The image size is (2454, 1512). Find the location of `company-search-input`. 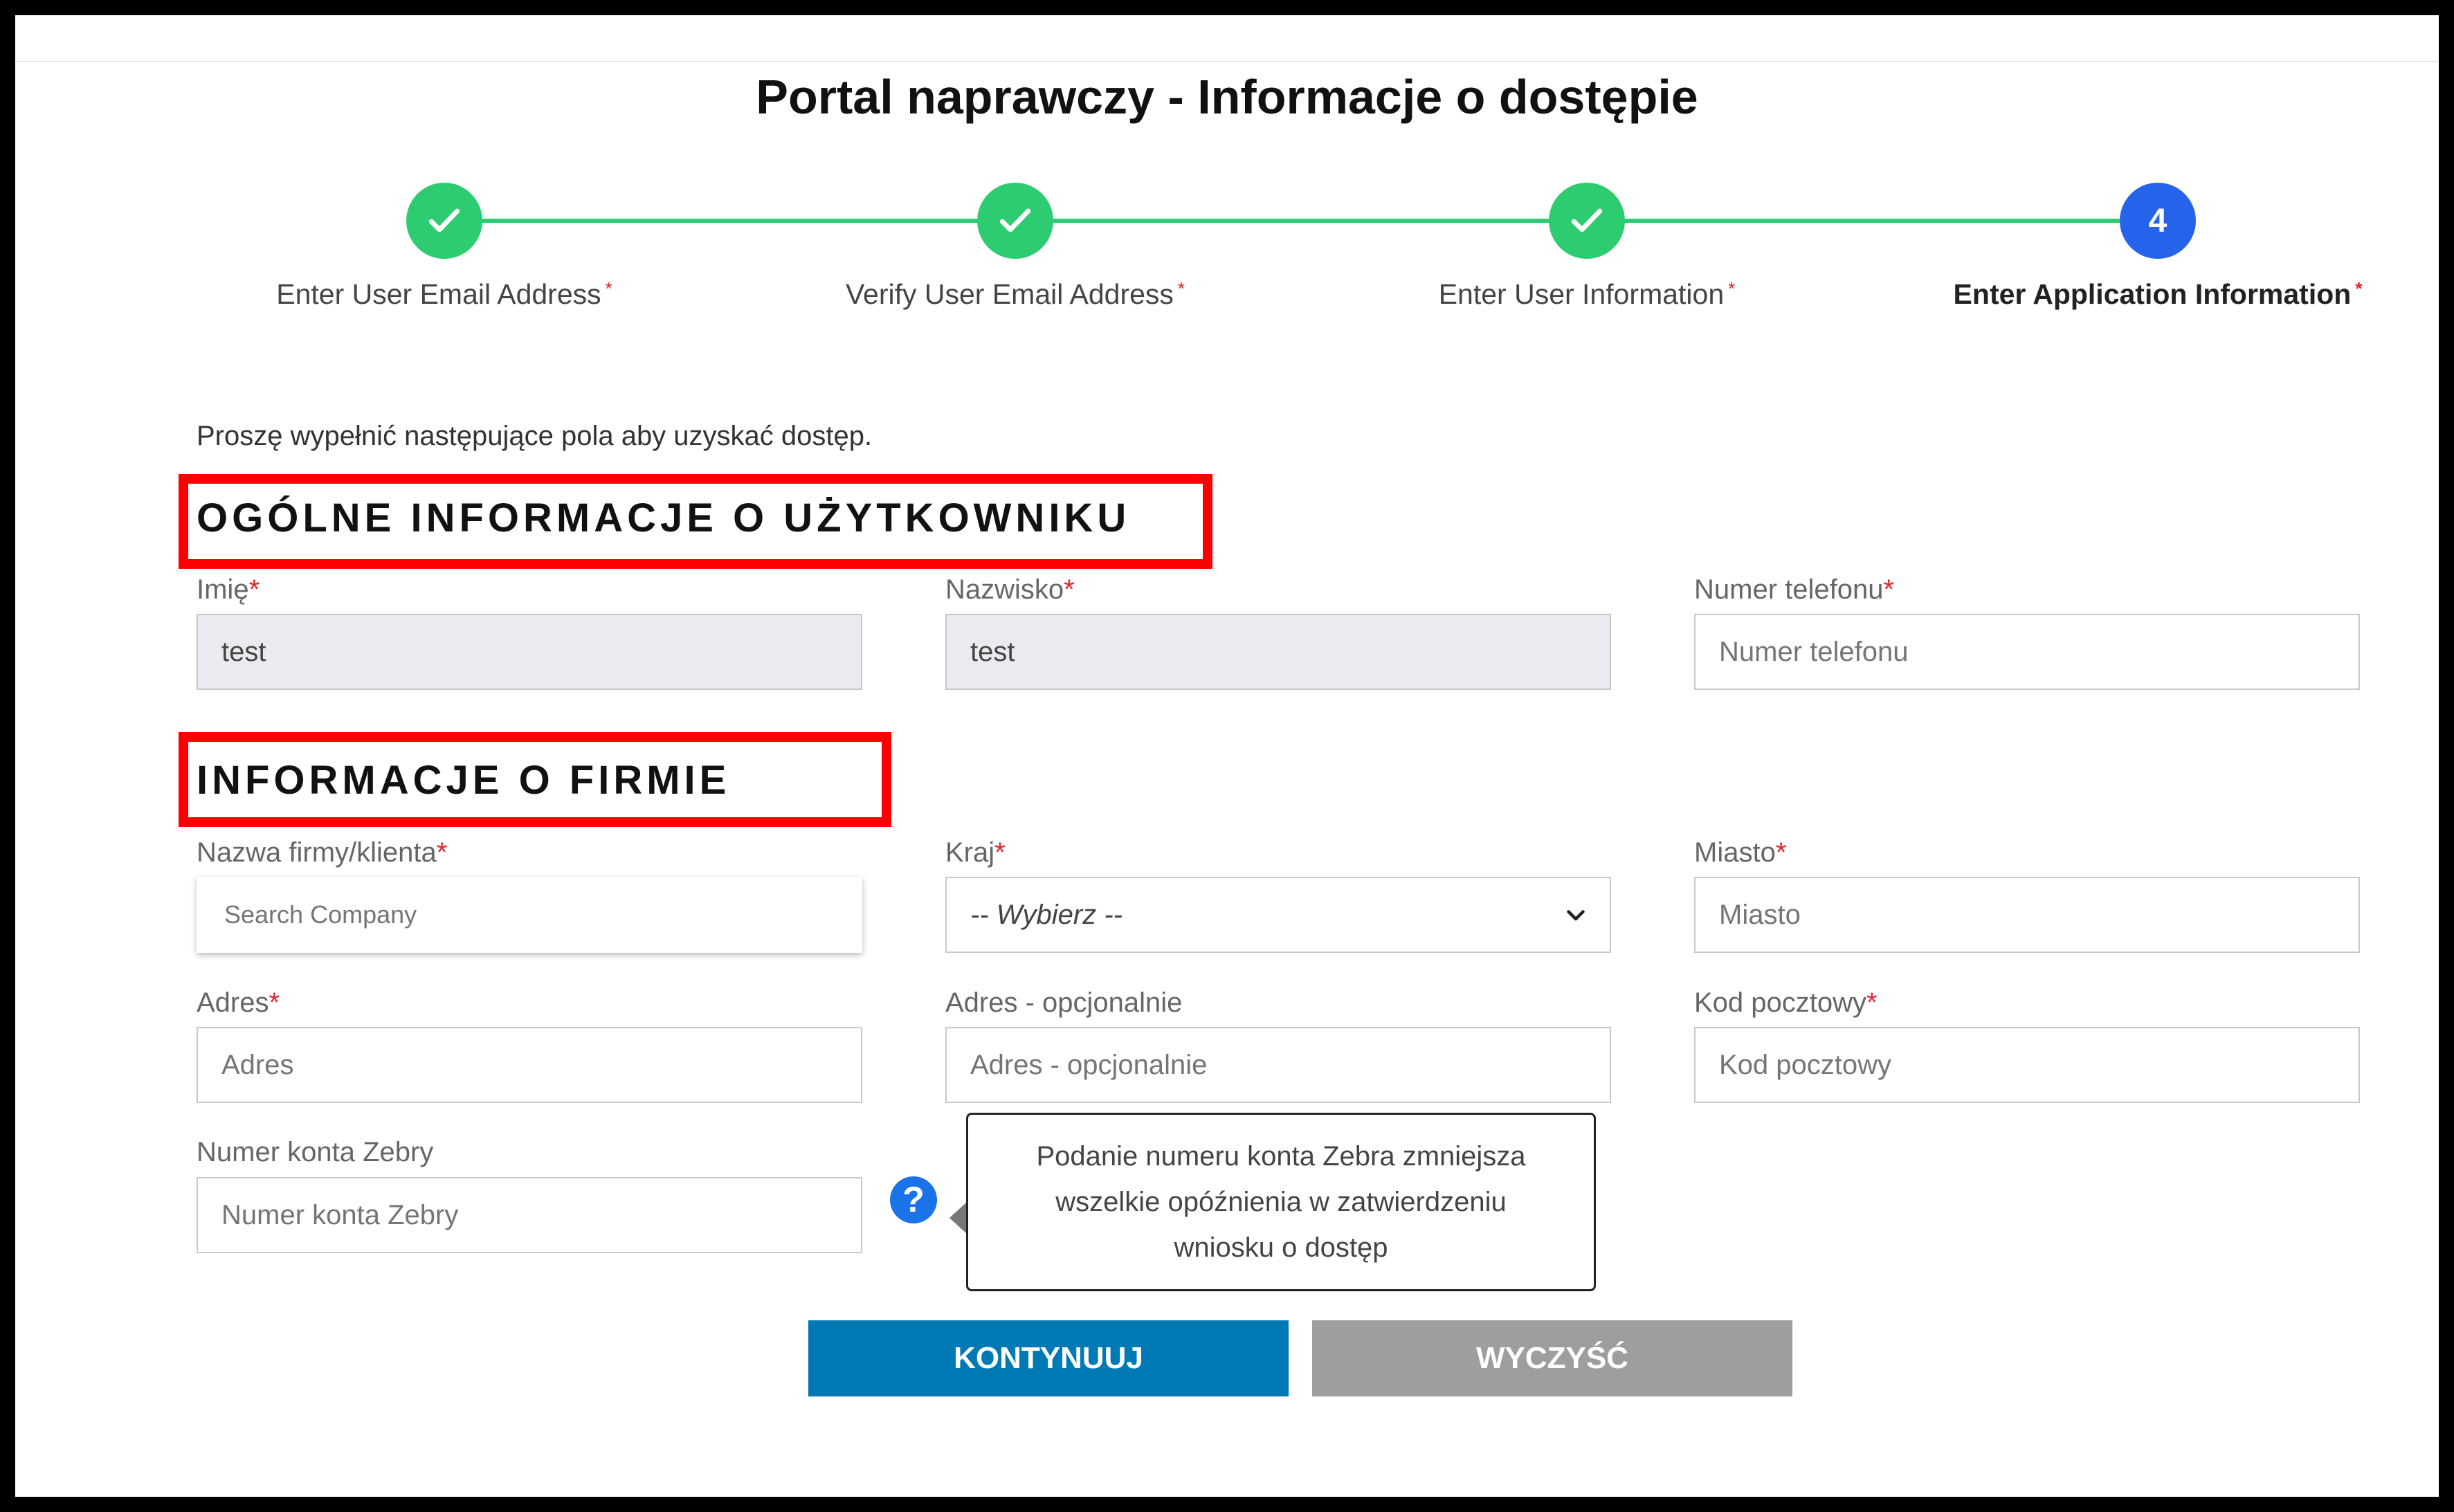

company-search-input is located at coordinates (529, 915).